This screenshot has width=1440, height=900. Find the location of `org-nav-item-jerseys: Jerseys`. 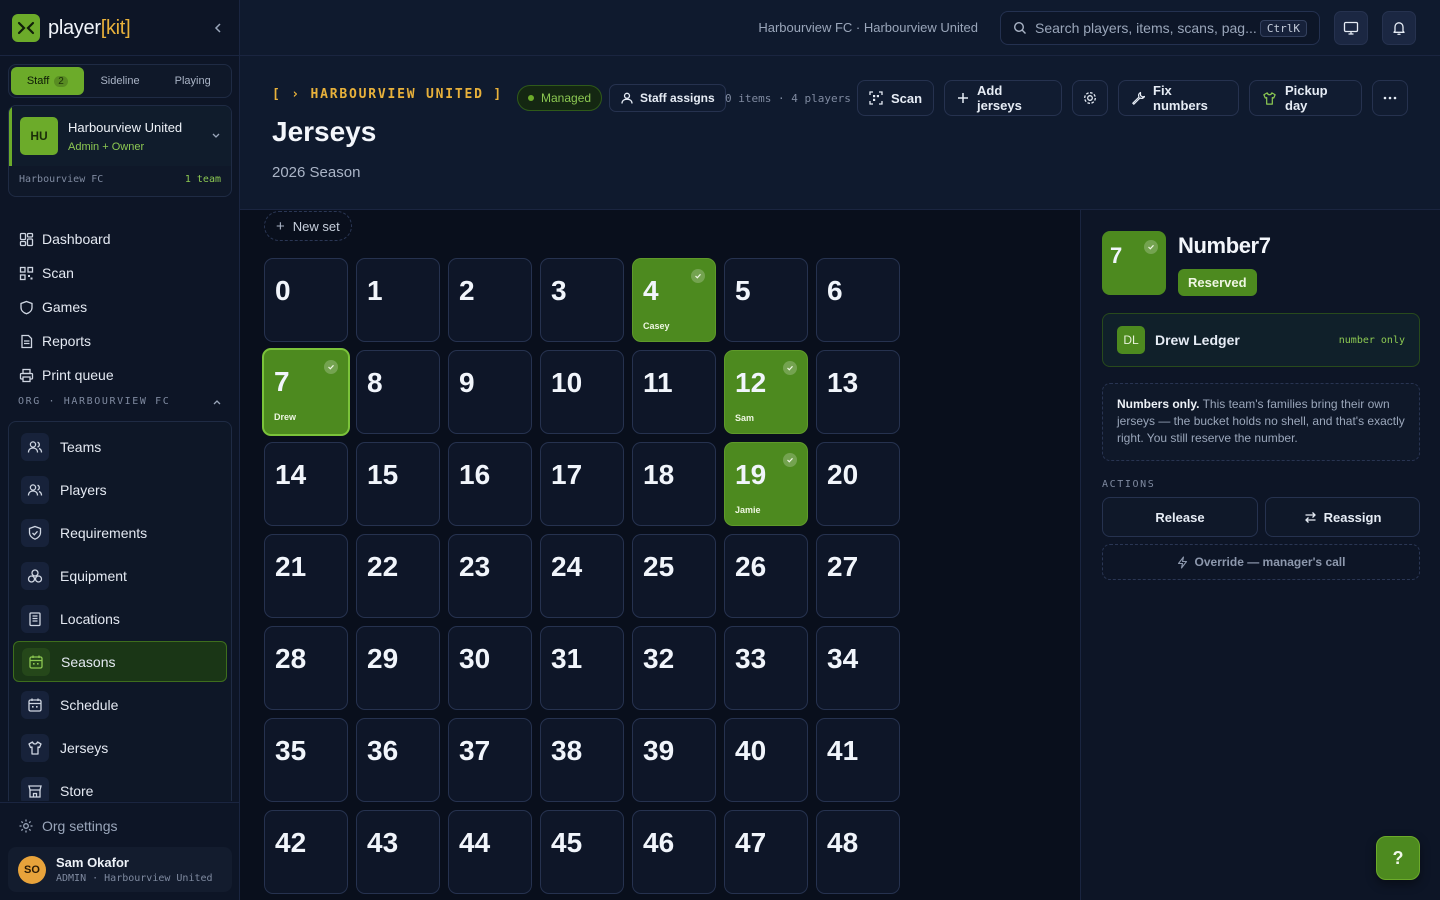

org-nav-item-jerseys: Jerseys is located at coordinates (120, 747).